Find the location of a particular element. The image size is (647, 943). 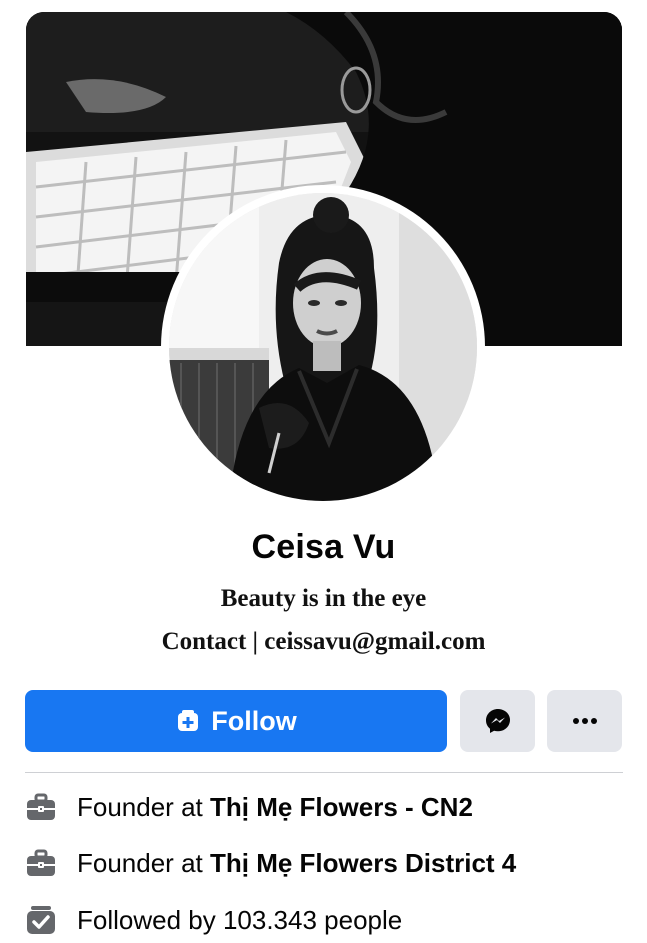

detail-row-followers: Followed by 103.343 people is located at coordinates (325, 920).